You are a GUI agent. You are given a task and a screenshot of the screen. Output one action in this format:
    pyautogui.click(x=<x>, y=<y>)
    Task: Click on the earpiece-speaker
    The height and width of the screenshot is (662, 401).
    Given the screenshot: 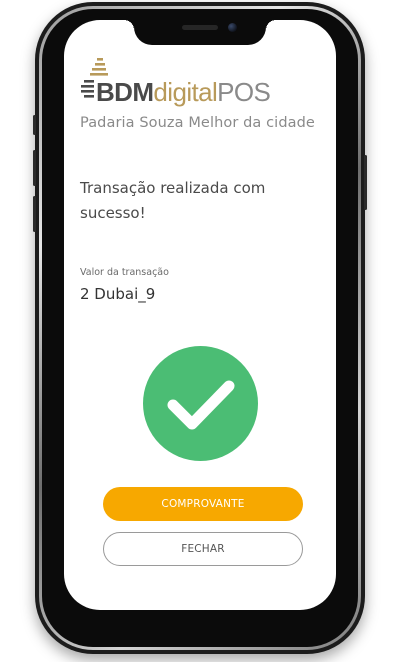 What is the action you would take?
    pyautogui.click(x=200, y=27)
    